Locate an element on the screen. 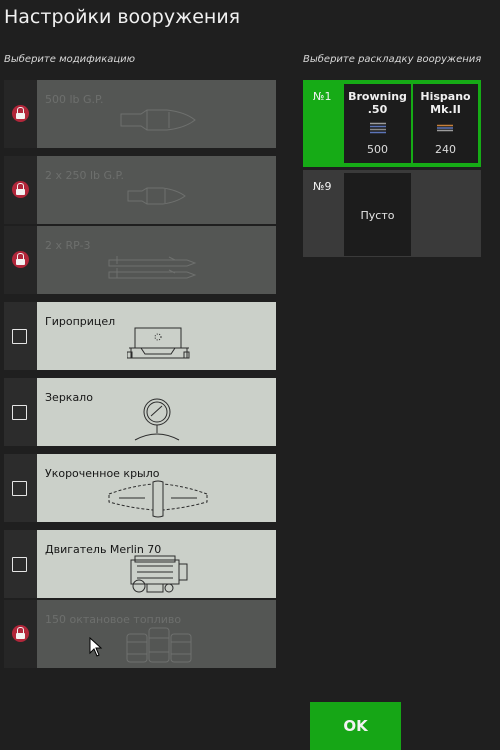 The height and width of the screenshot is (750, 500). modification-card: Укороченное крыло is located at coordinates (156, 488).